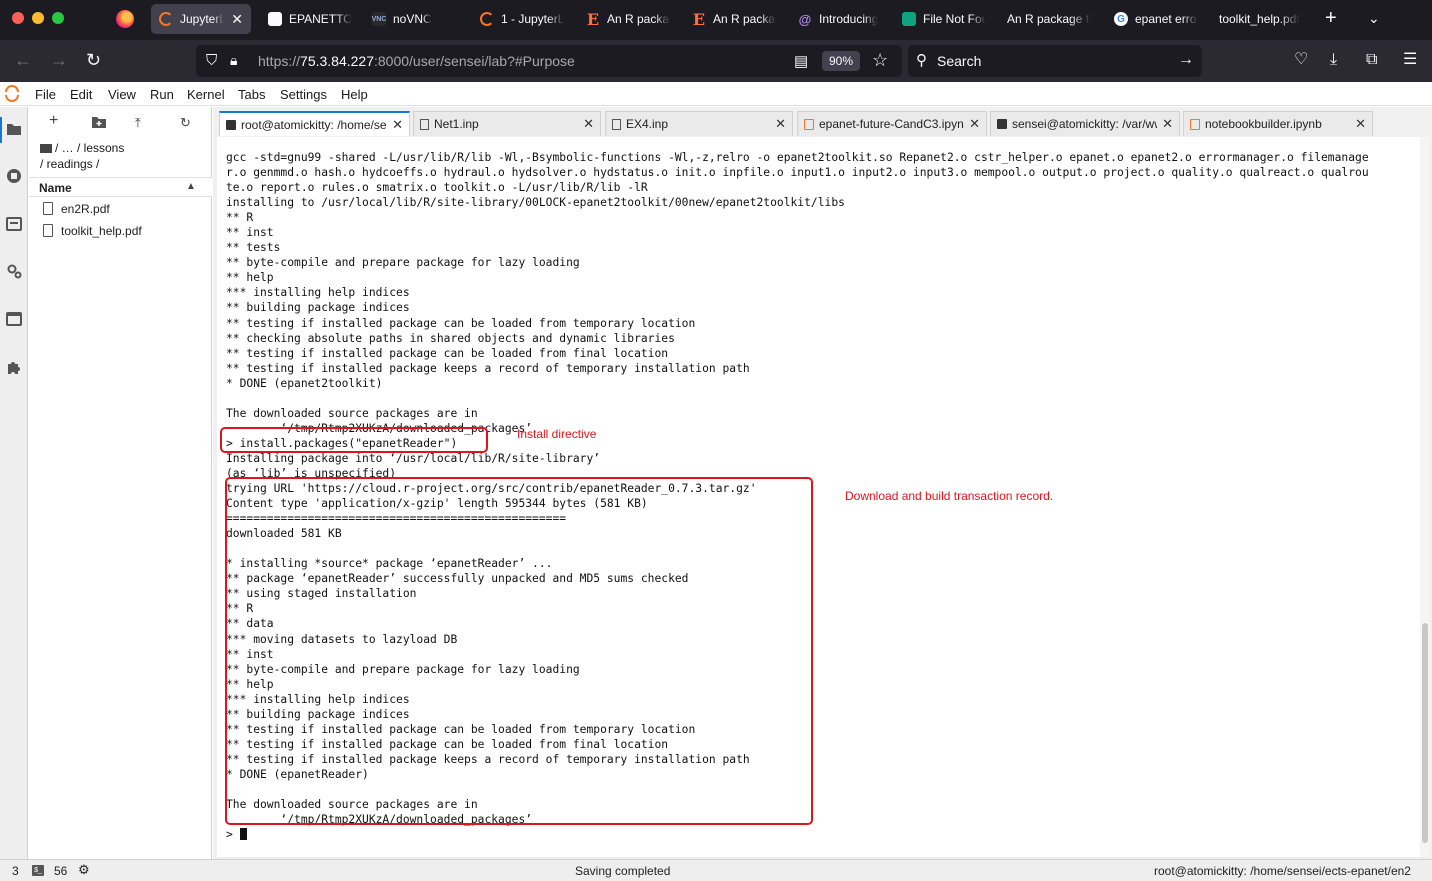  Describe the element at coordinates (816, 834) in the screenshot. I see `terminal-prompt-line: >` at that location.